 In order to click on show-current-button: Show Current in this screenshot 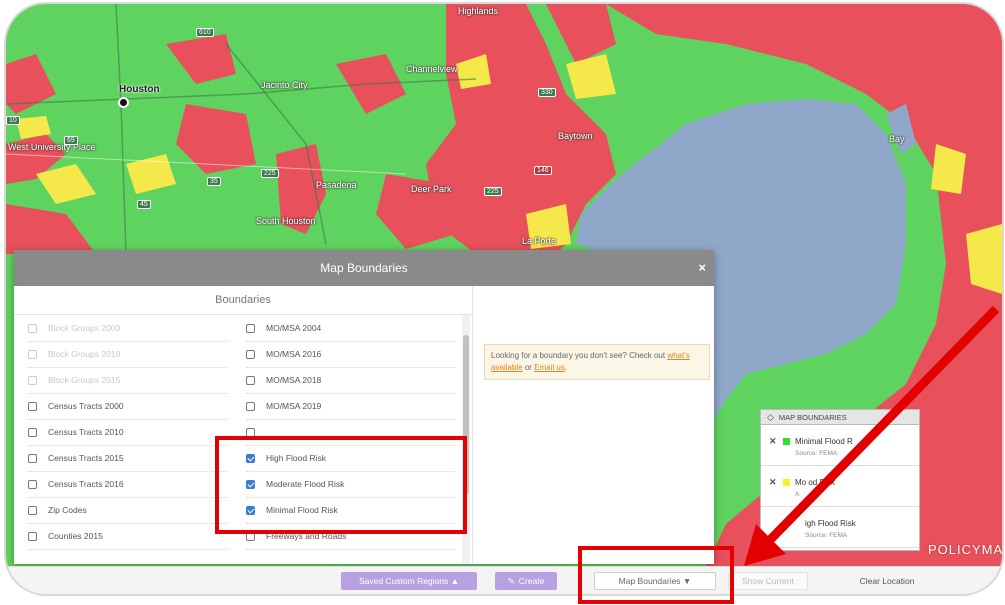, I will do `click(768, 581)`.